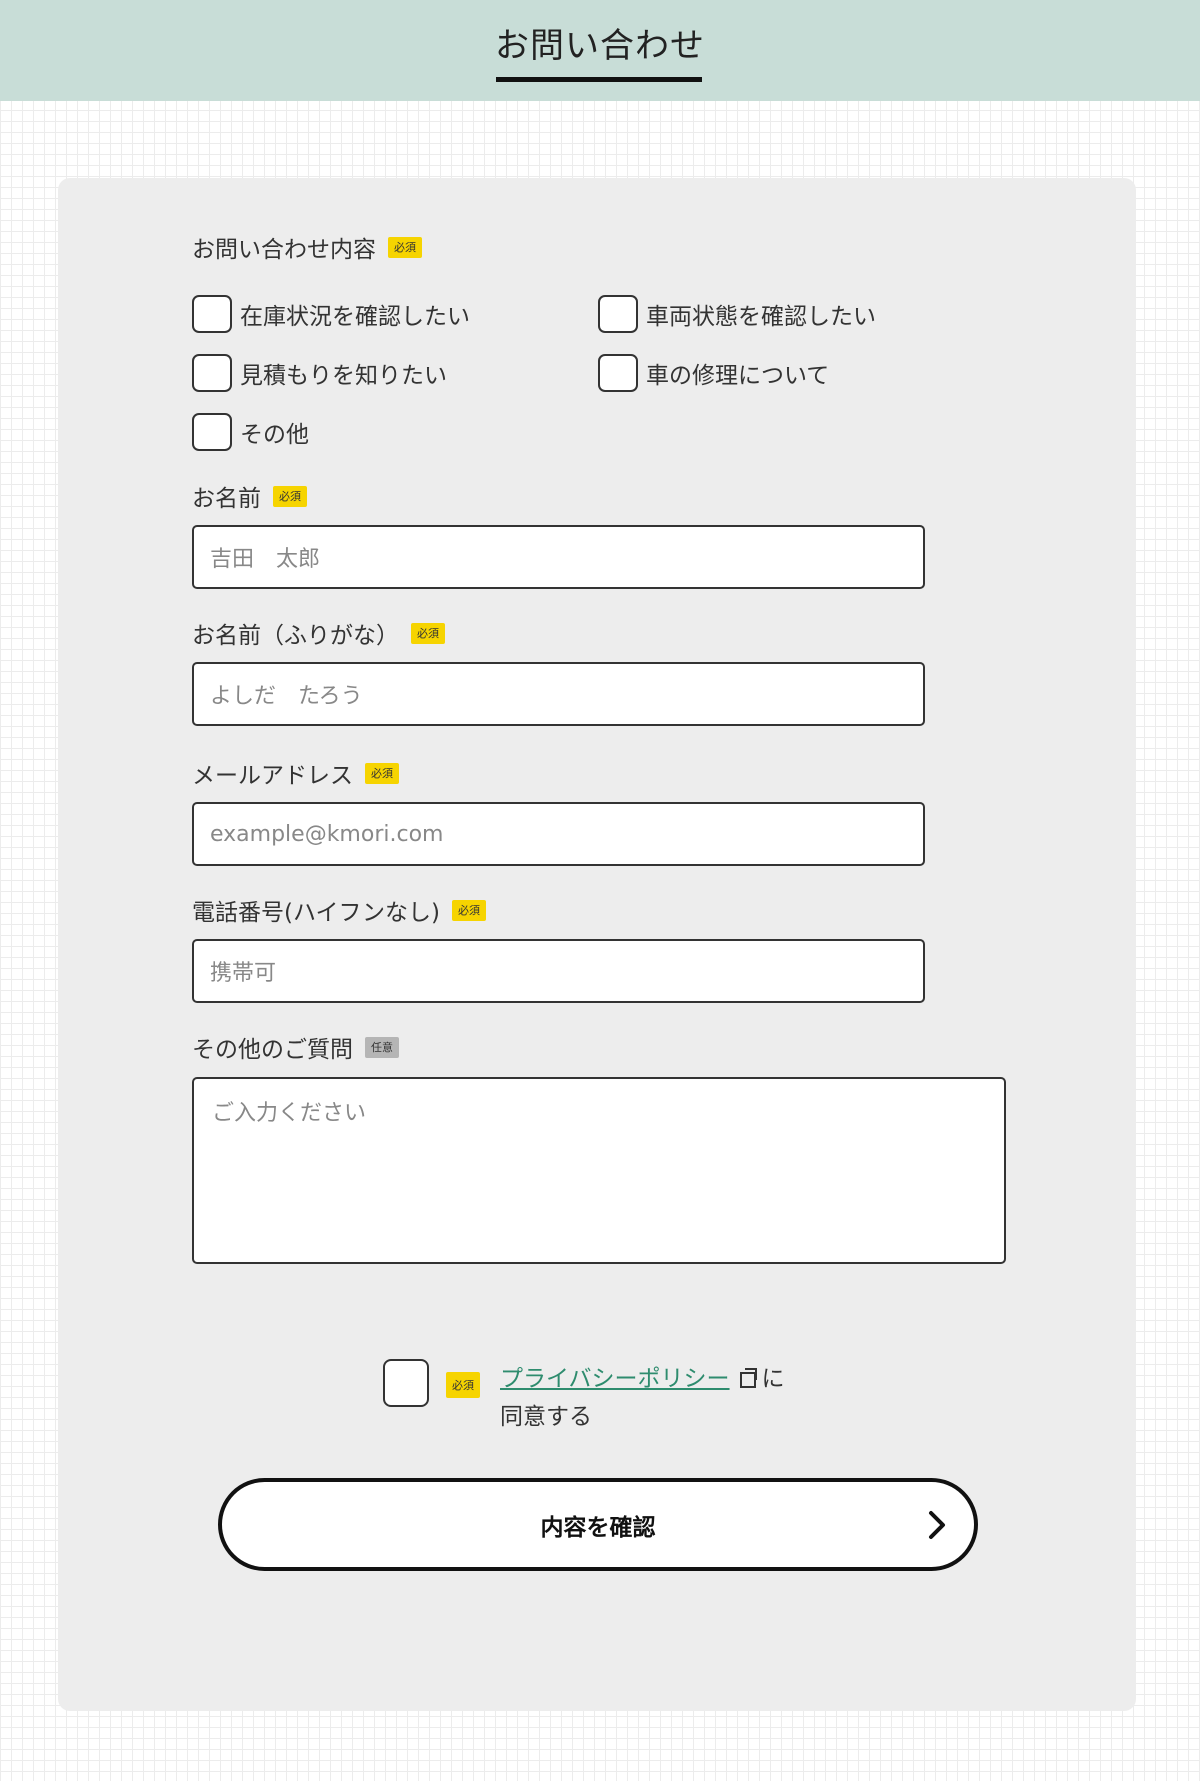 Image resolution: width=1200 pixels, height=1781 pixels. I want to click on name-label-row: お名前 必須, so click(249, 496).